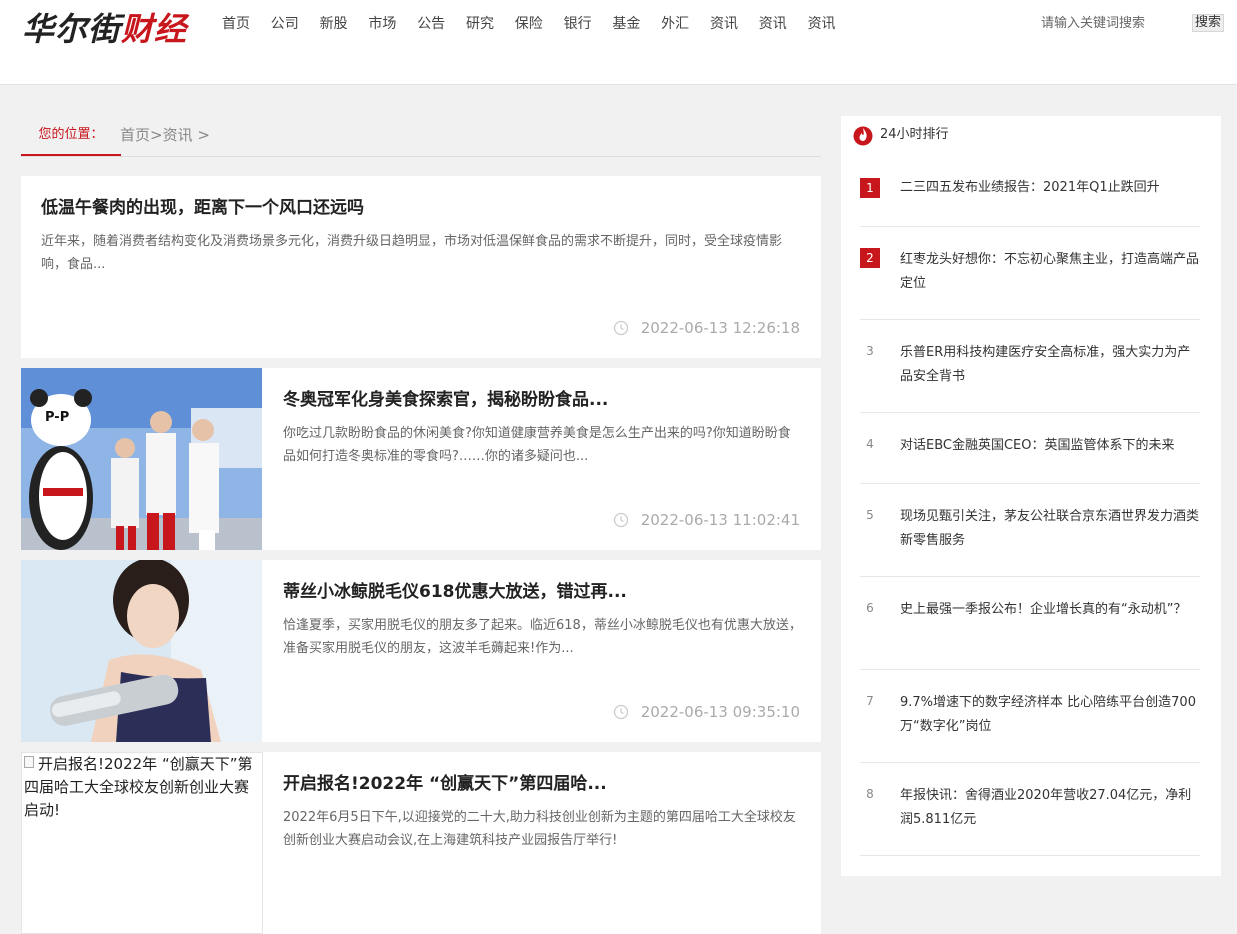  Describe the element at coordinates (71, 136) in the screenshot. I see `breadcrumb-label: 您的位置：` at that location.